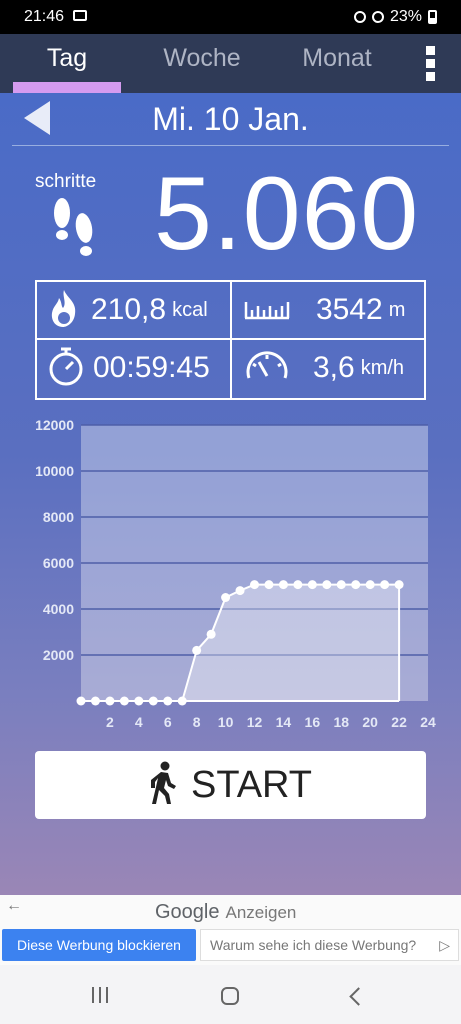 This screenshot has height=1024, width=461. What do you see at coordinates (58, 655) in the screenshot?
I see `y-tick-label: 2000` at bounding box center [58, 655].